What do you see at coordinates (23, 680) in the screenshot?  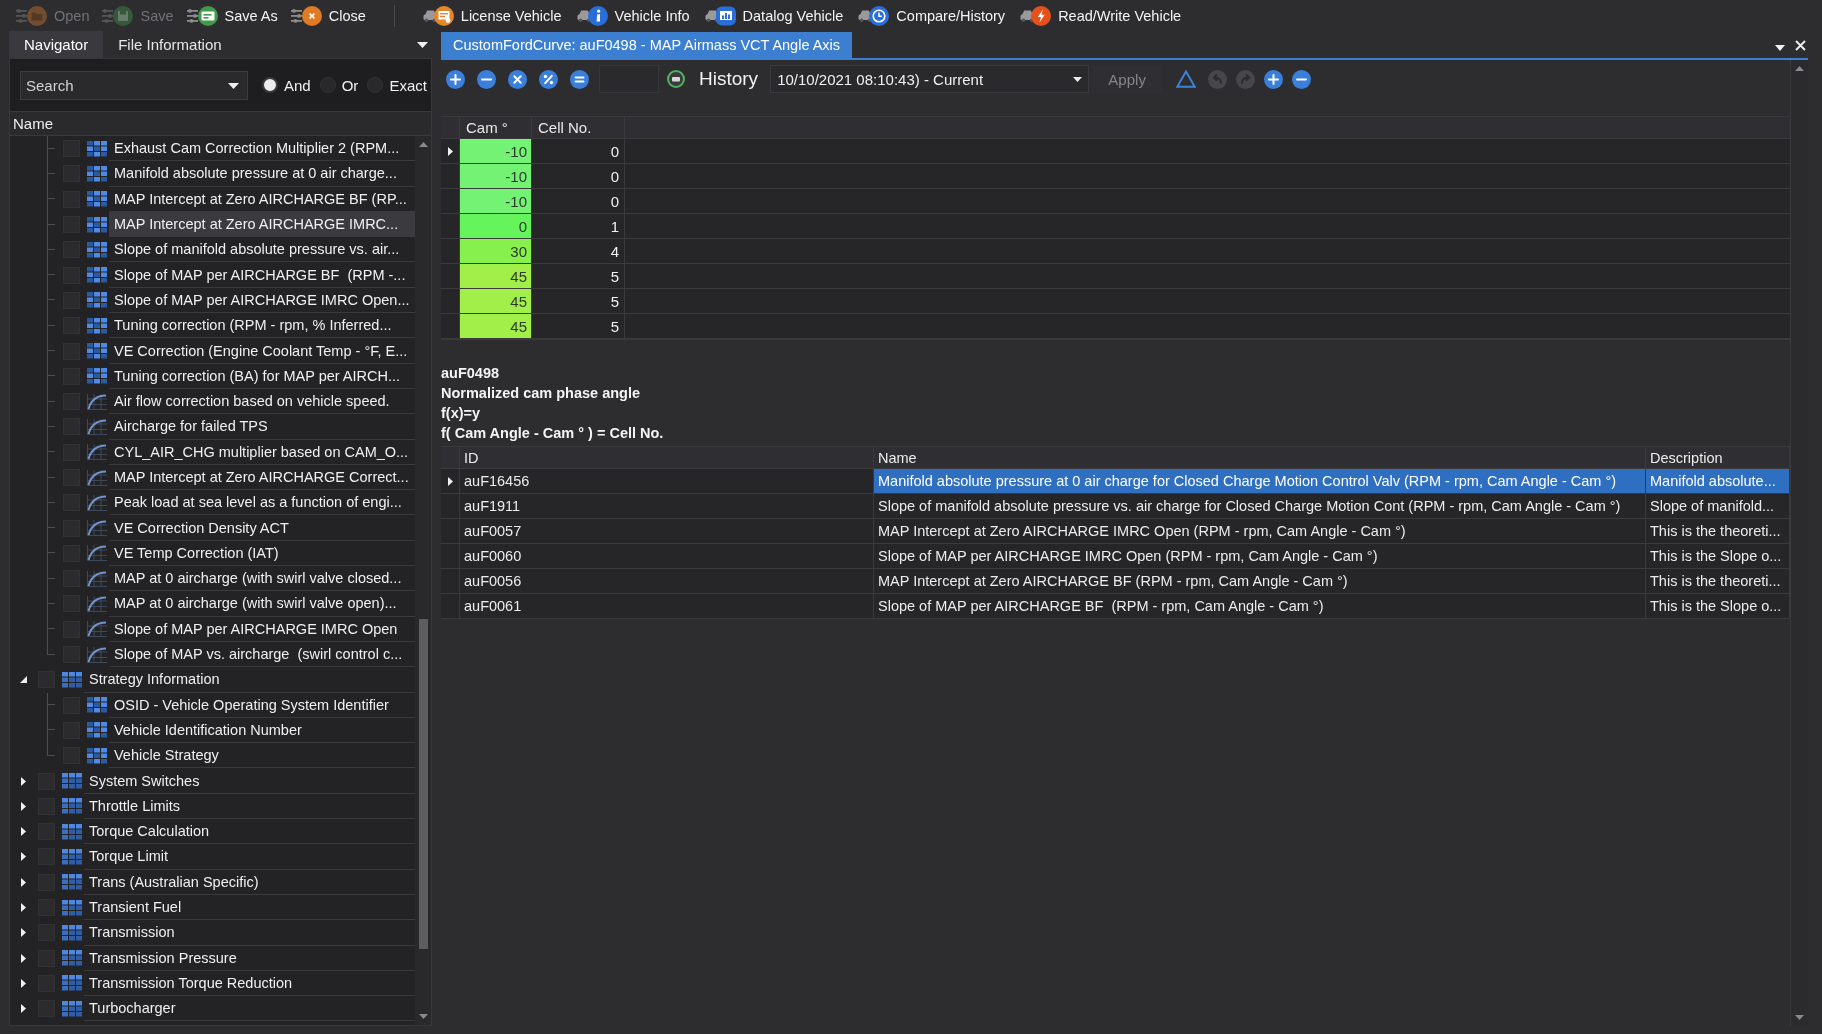 I see `caret-down-icon` at bounding box center [23, 680].